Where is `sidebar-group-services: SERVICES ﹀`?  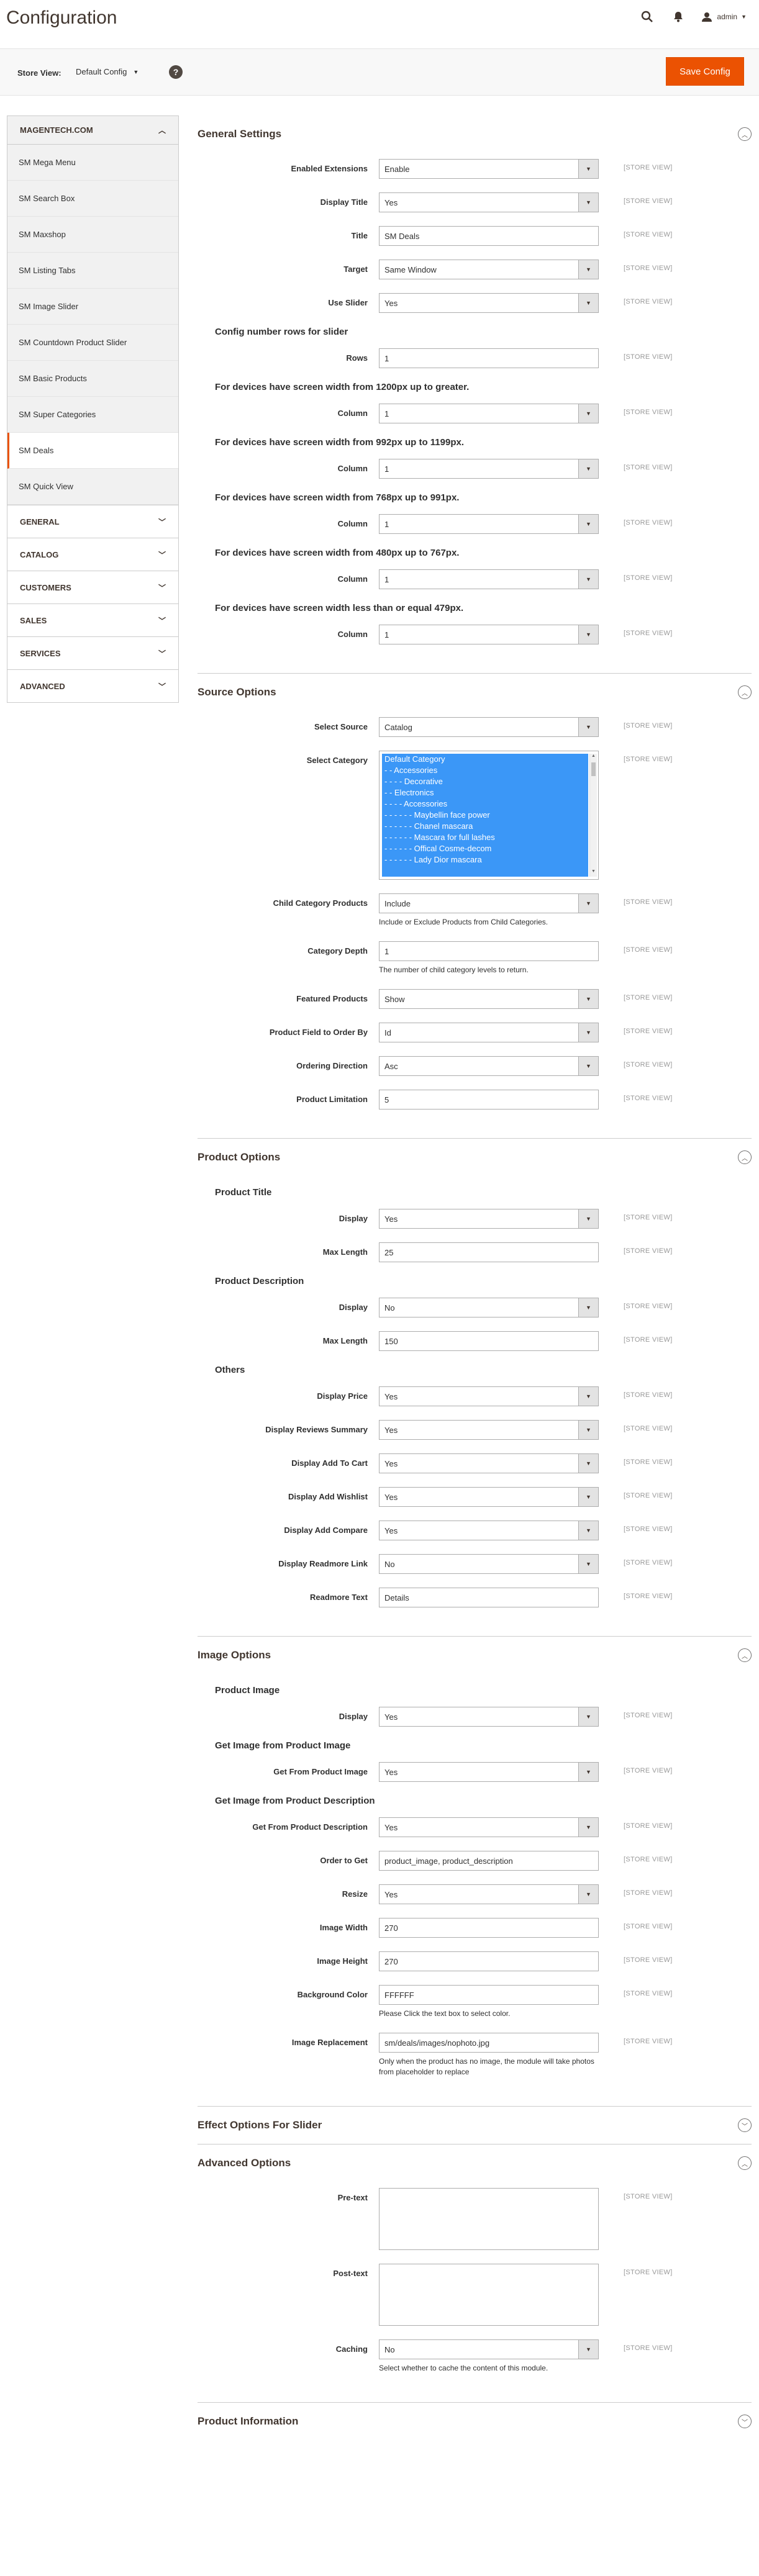 sidebar-group-services: SERVICES ﹀ is located at coordinates (92, 652).